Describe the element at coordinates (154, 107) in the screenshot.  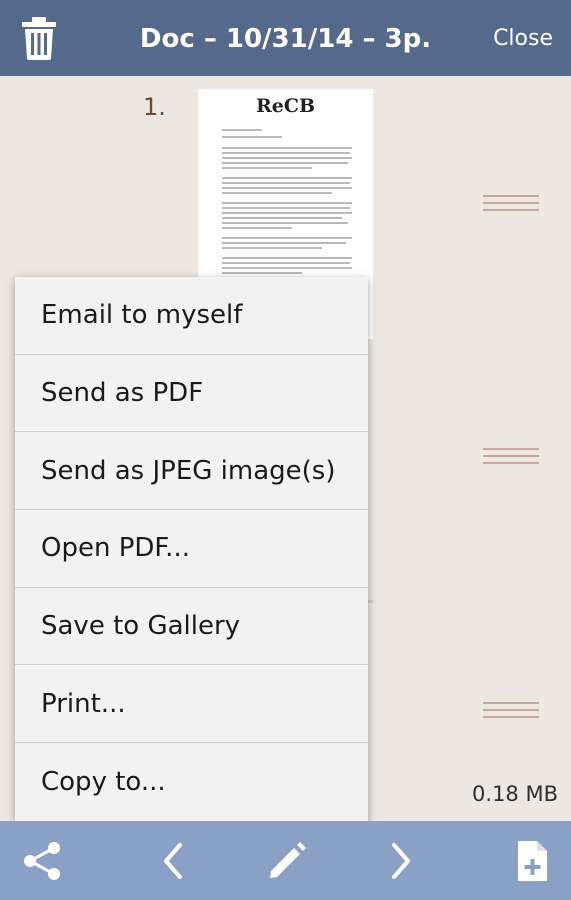
I see `page-number: 1.` at that location.